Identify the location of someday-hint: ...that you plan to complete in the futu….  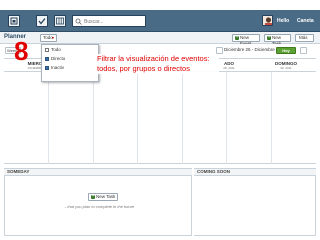
(99, 206).